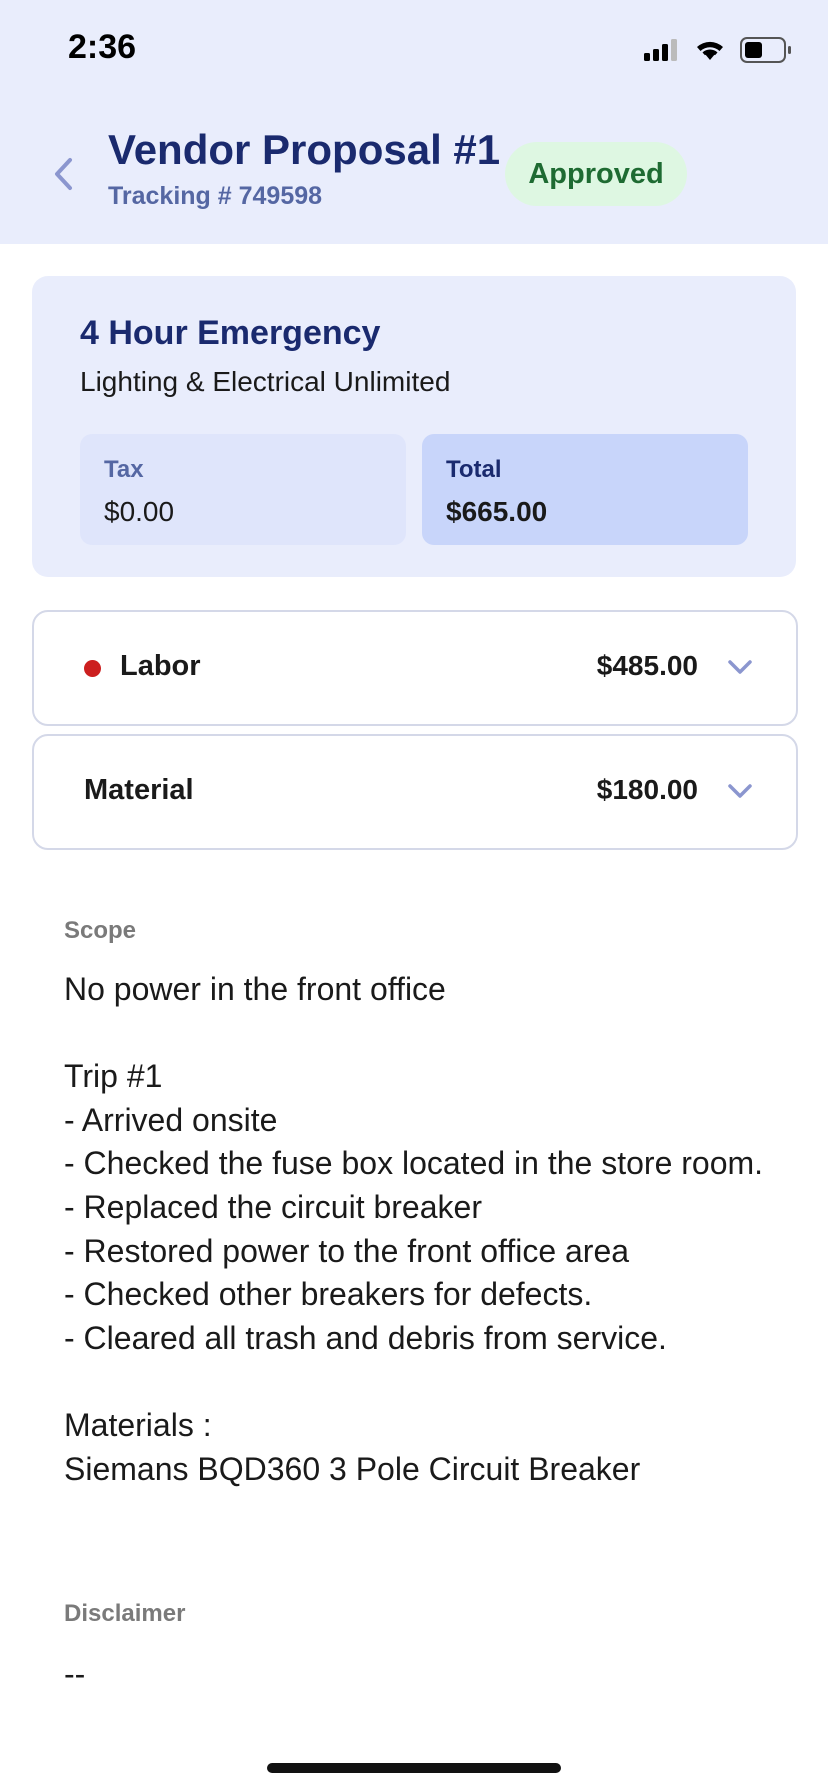 Image resolution: width=828 pixels, height=1792 pixels. I want to click on line-item-label: Material, so click(139, 790).